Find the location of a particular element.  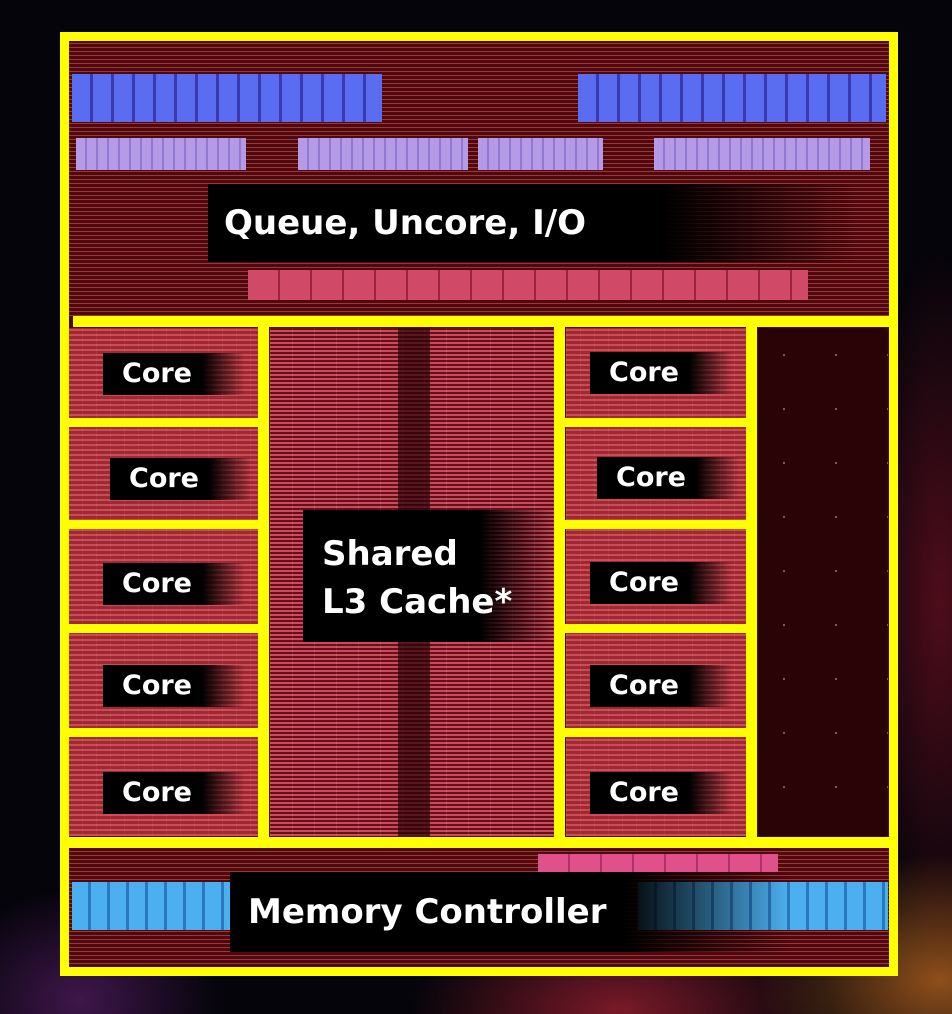

right-core-column-divider is located at coordinates (751, 582).